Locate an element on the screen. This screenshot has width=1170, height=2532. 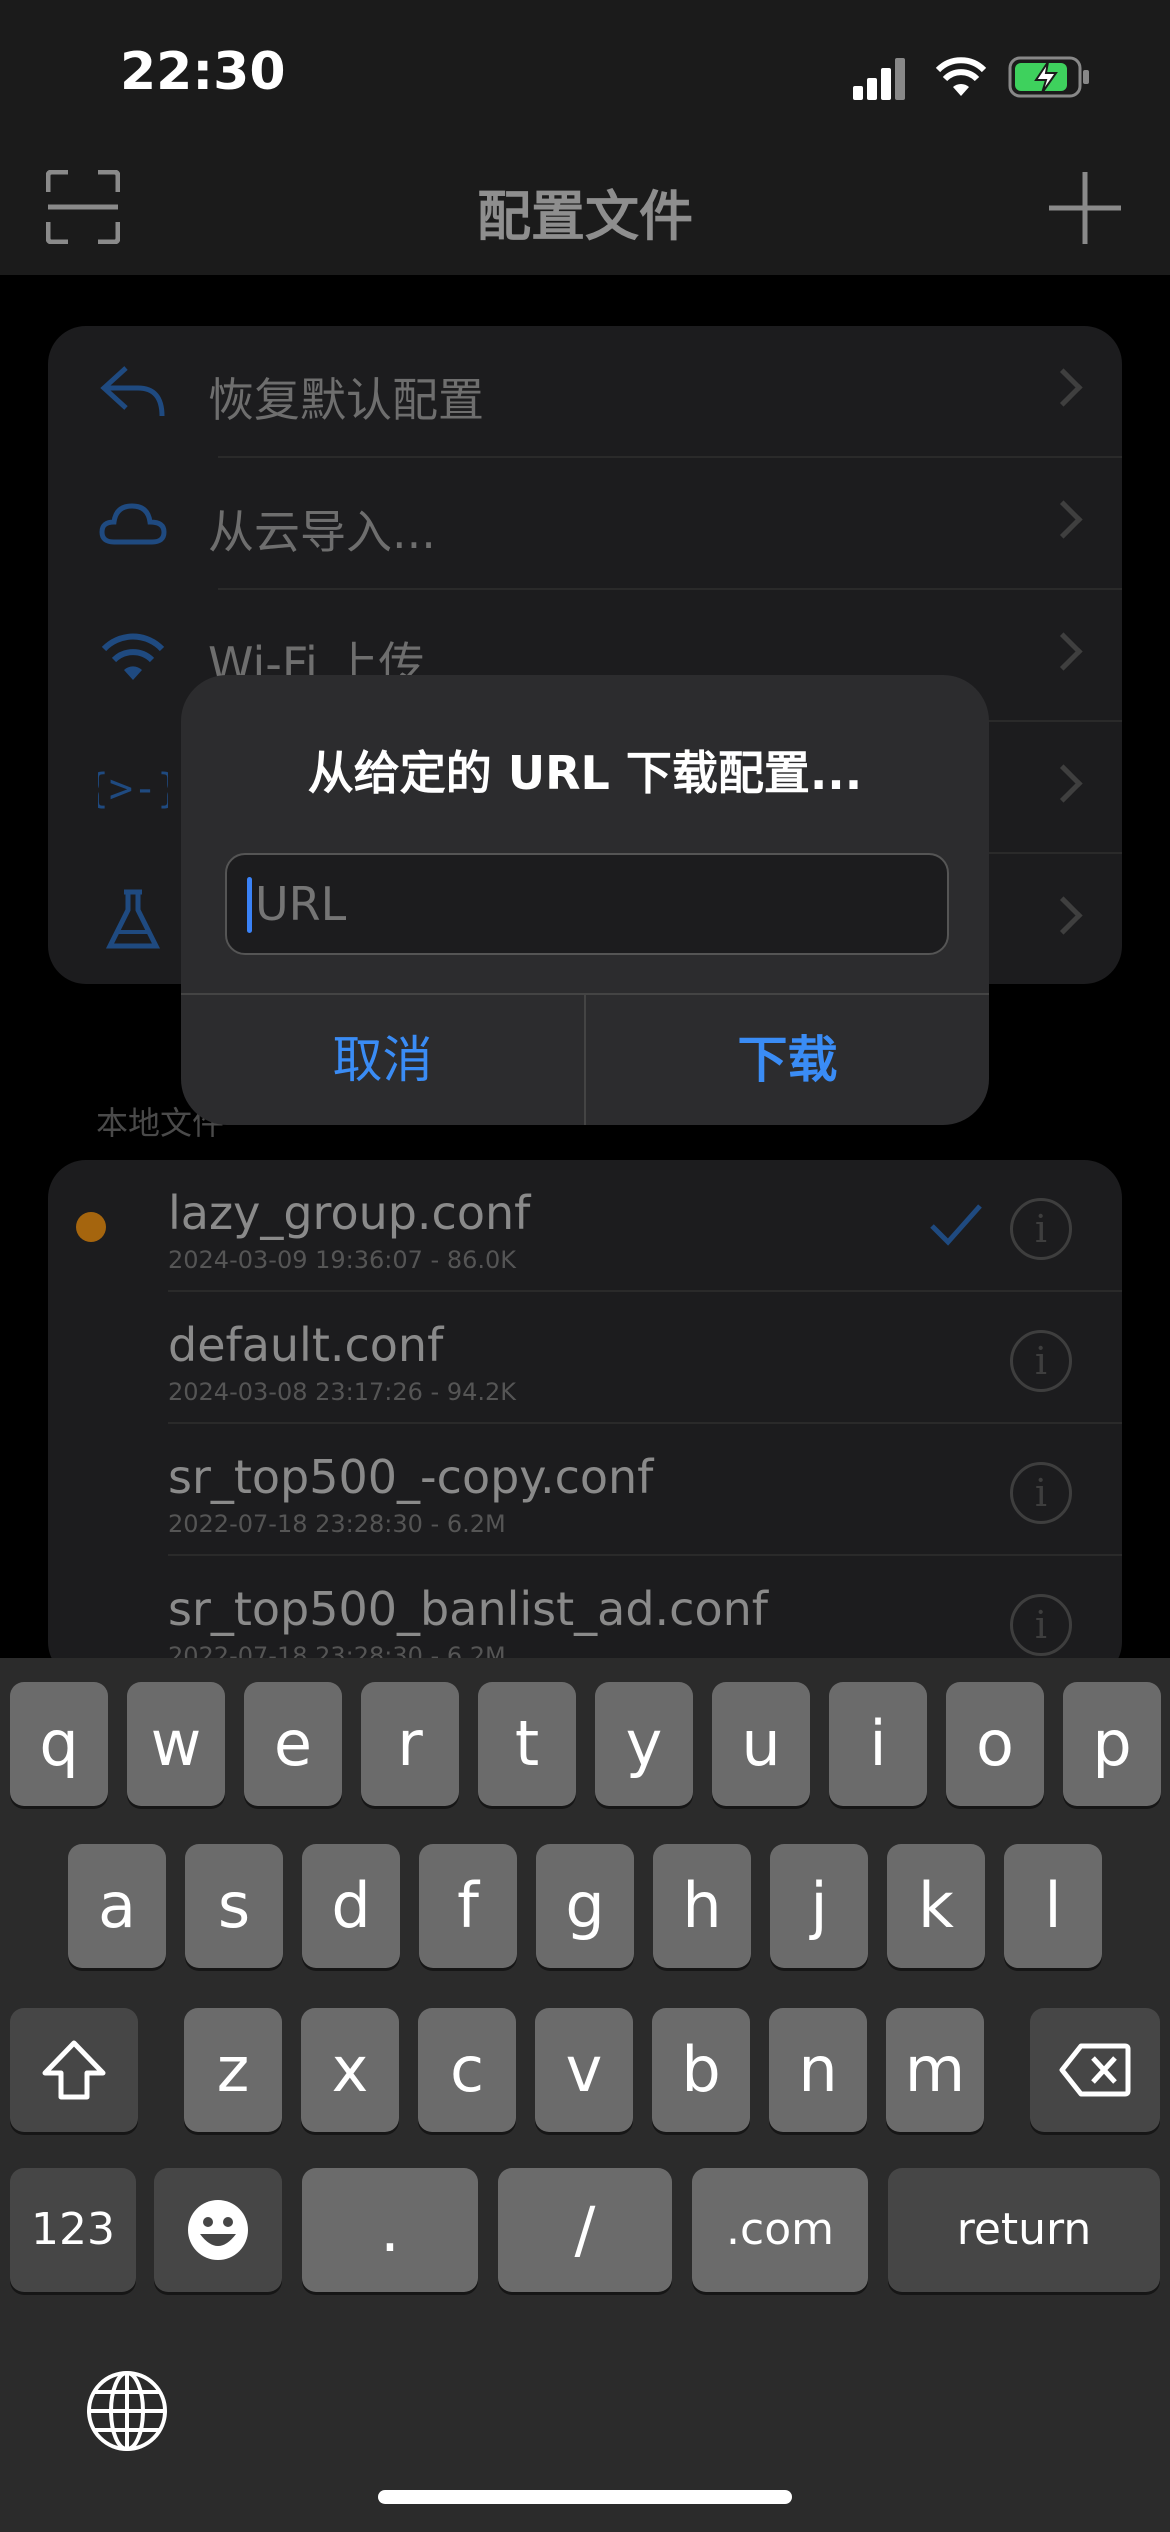
key-x: x is located at coordinates (350, 2070).